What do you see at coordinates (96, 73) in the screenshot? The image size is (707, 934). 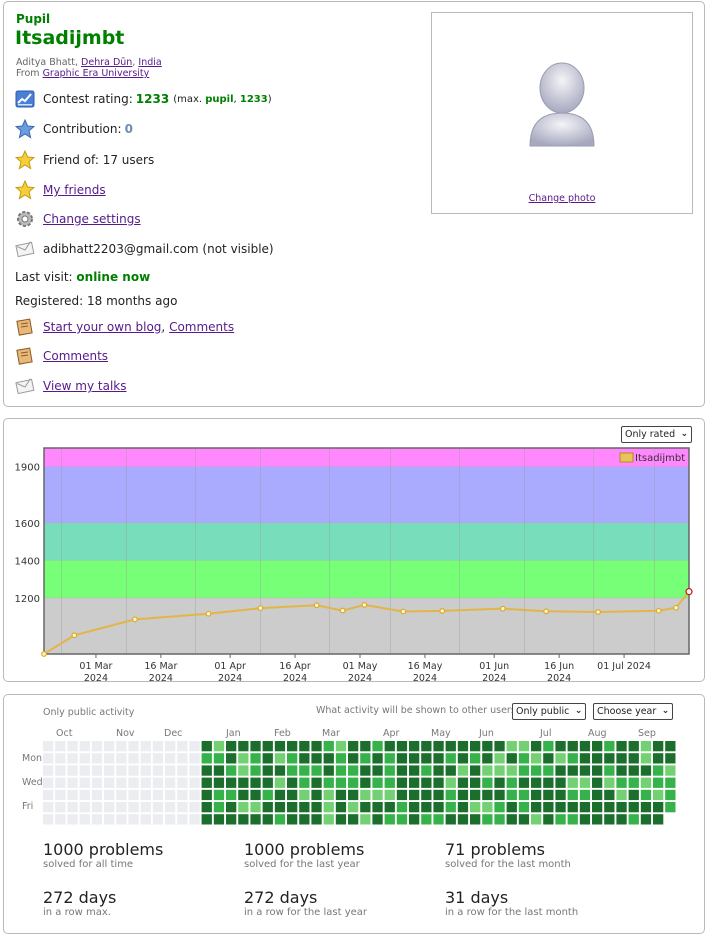 I see `organization-link: Graphic Era University` at bounding box center [96, 73].